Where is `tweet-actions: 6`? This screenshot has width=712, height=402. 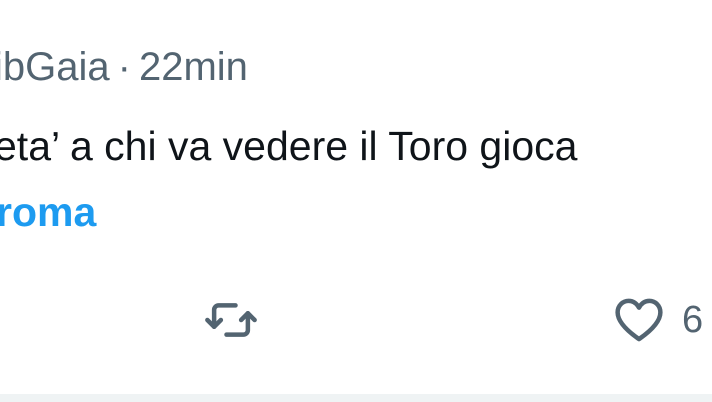
tweet-actions: 6 is located at coordinates (356, 320).